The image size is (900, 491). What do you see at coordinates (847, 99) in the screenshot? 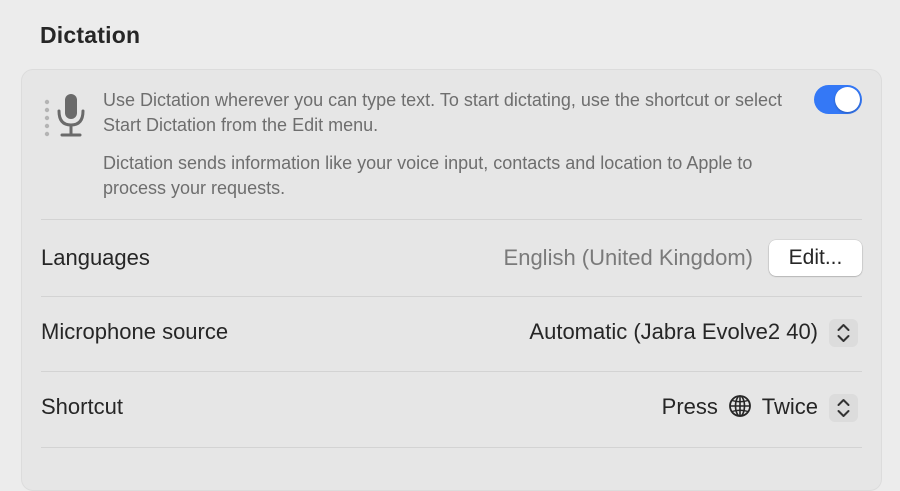
I see `toggle-knob` at bounding box center [847, 99].